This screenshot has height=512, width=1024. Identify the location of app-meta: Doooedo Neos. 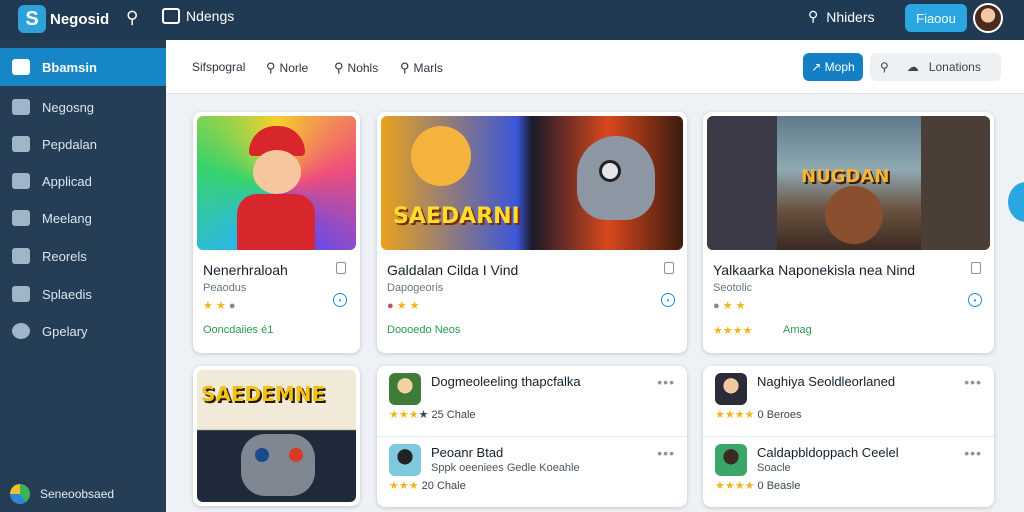
(424, 330).